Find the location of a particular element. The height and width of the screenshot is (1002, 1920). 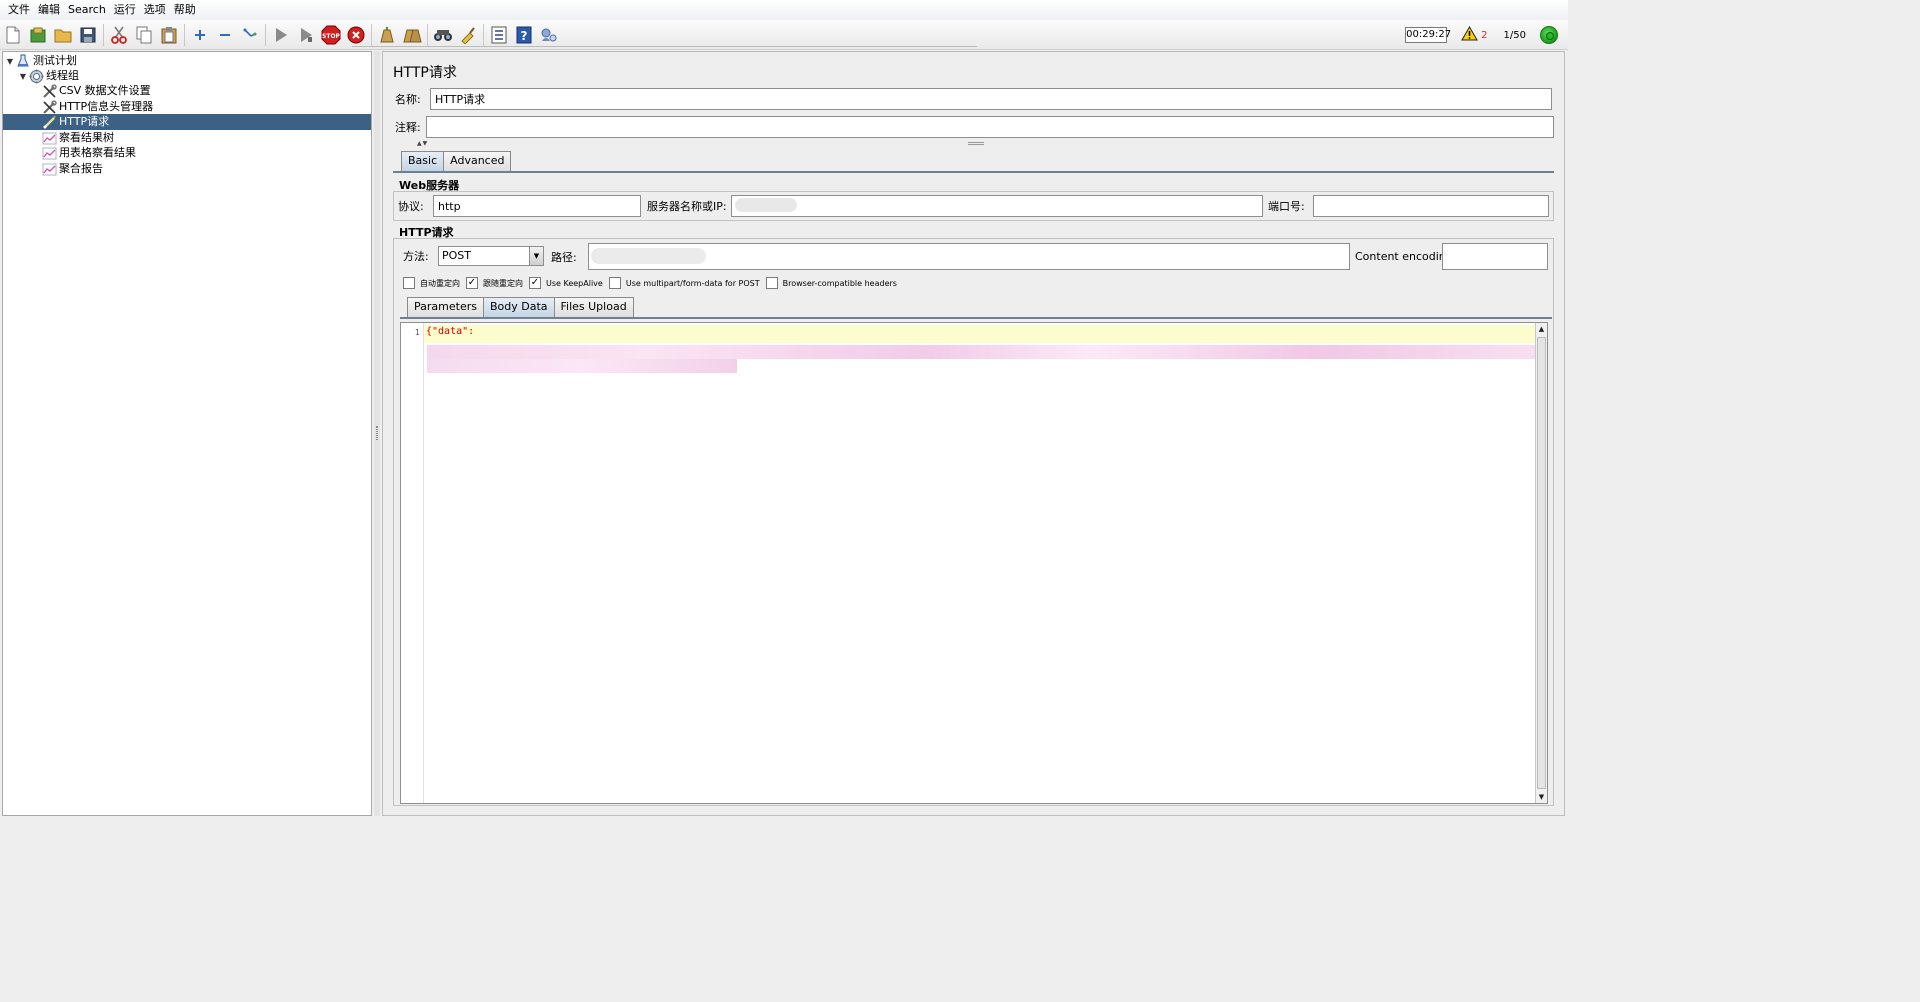

warning-count: 2 is located at coordinates (1484, 35).